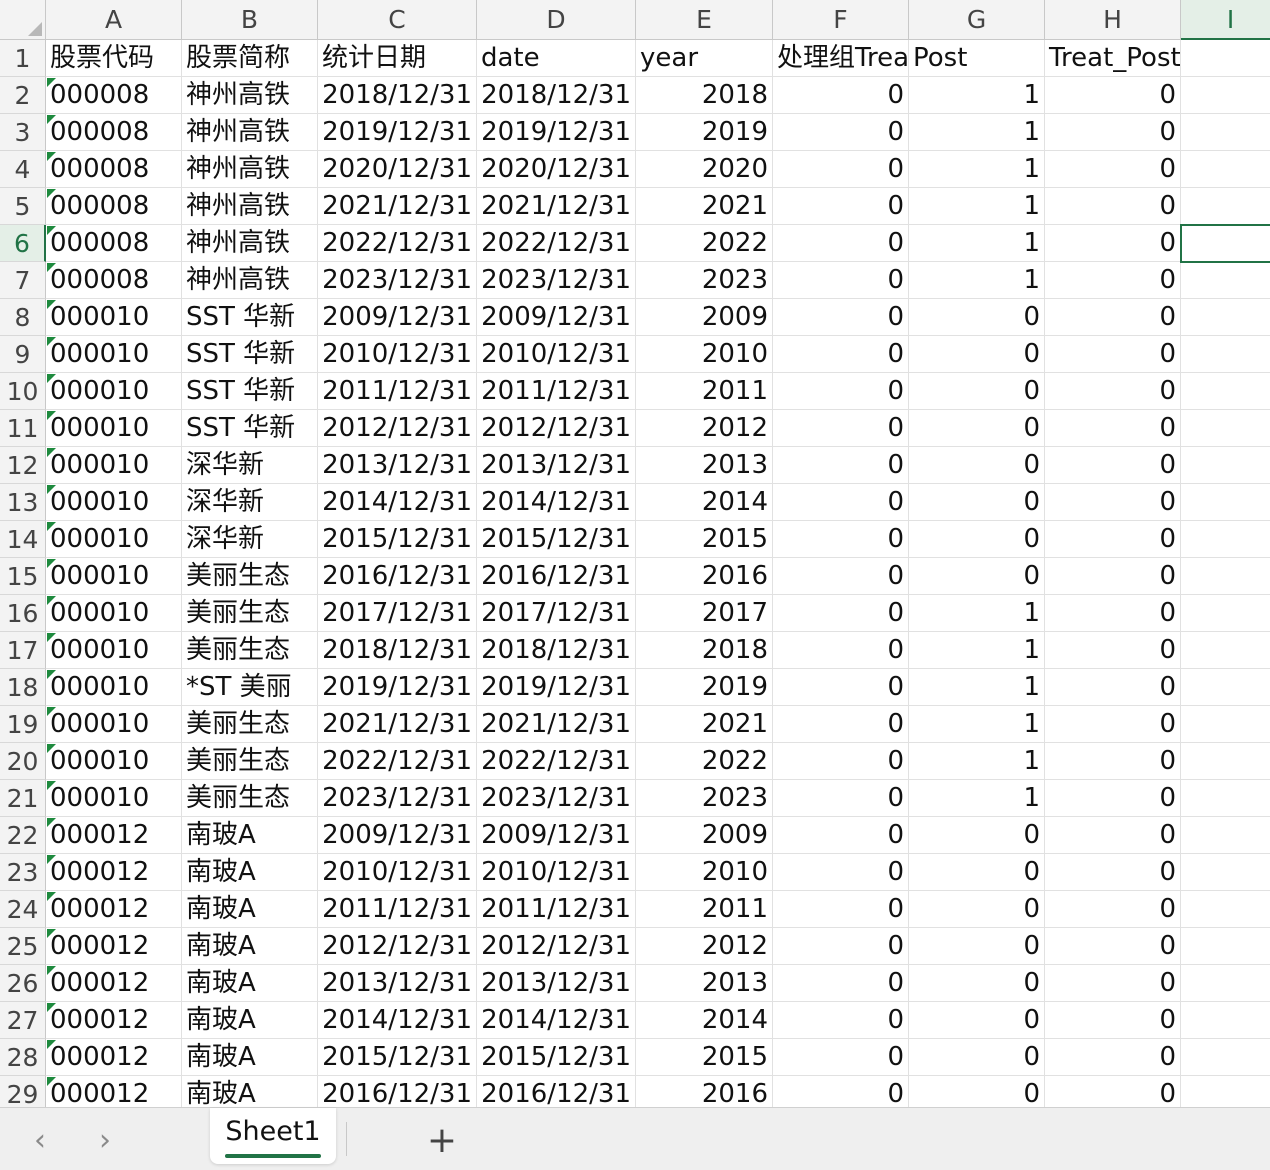 This screenshot has width=1270, height=1170. I want to click on column-header-i: I, so click(1225, 20).